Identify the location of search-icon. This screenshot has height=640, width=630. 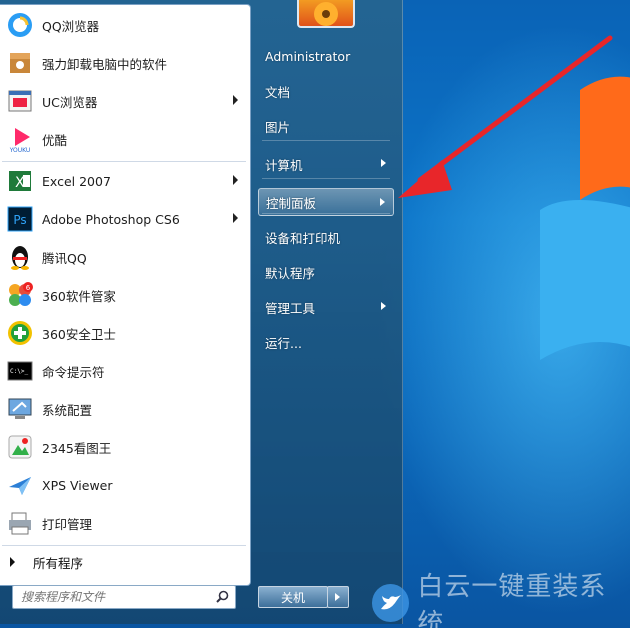
(222, 596).